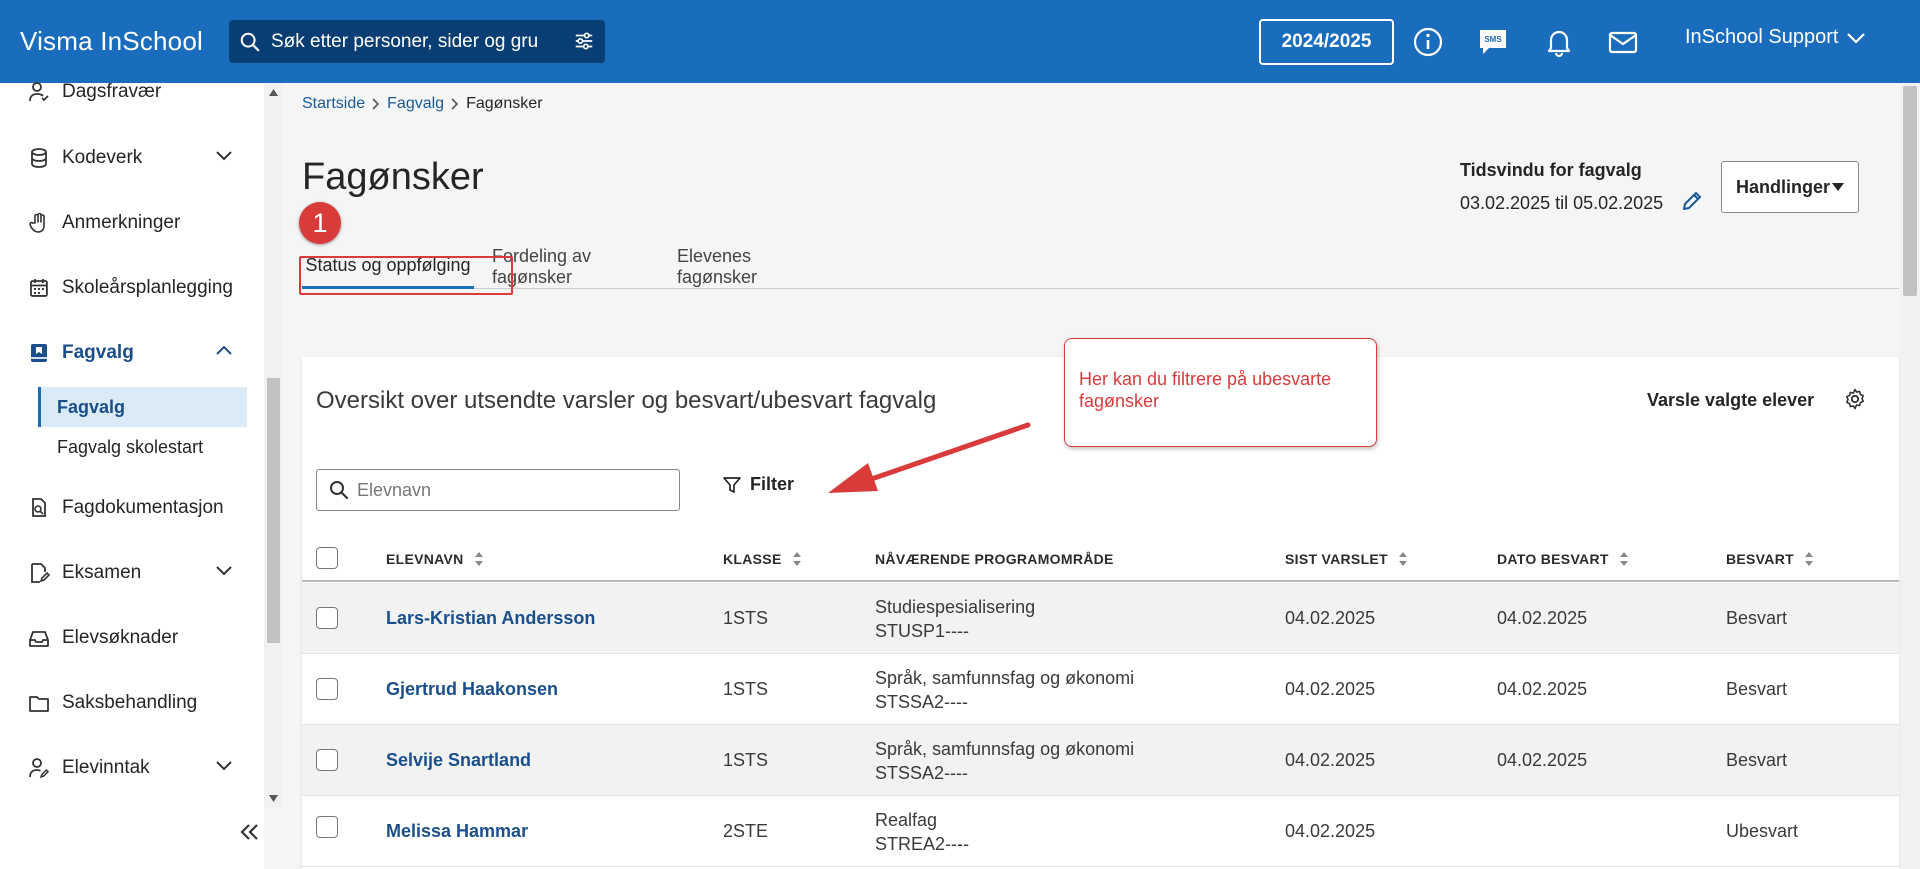  What do you see at coordinates (39, 288) in the screenshot?
I see `calendar-icon` at bounding box center [39, 288].